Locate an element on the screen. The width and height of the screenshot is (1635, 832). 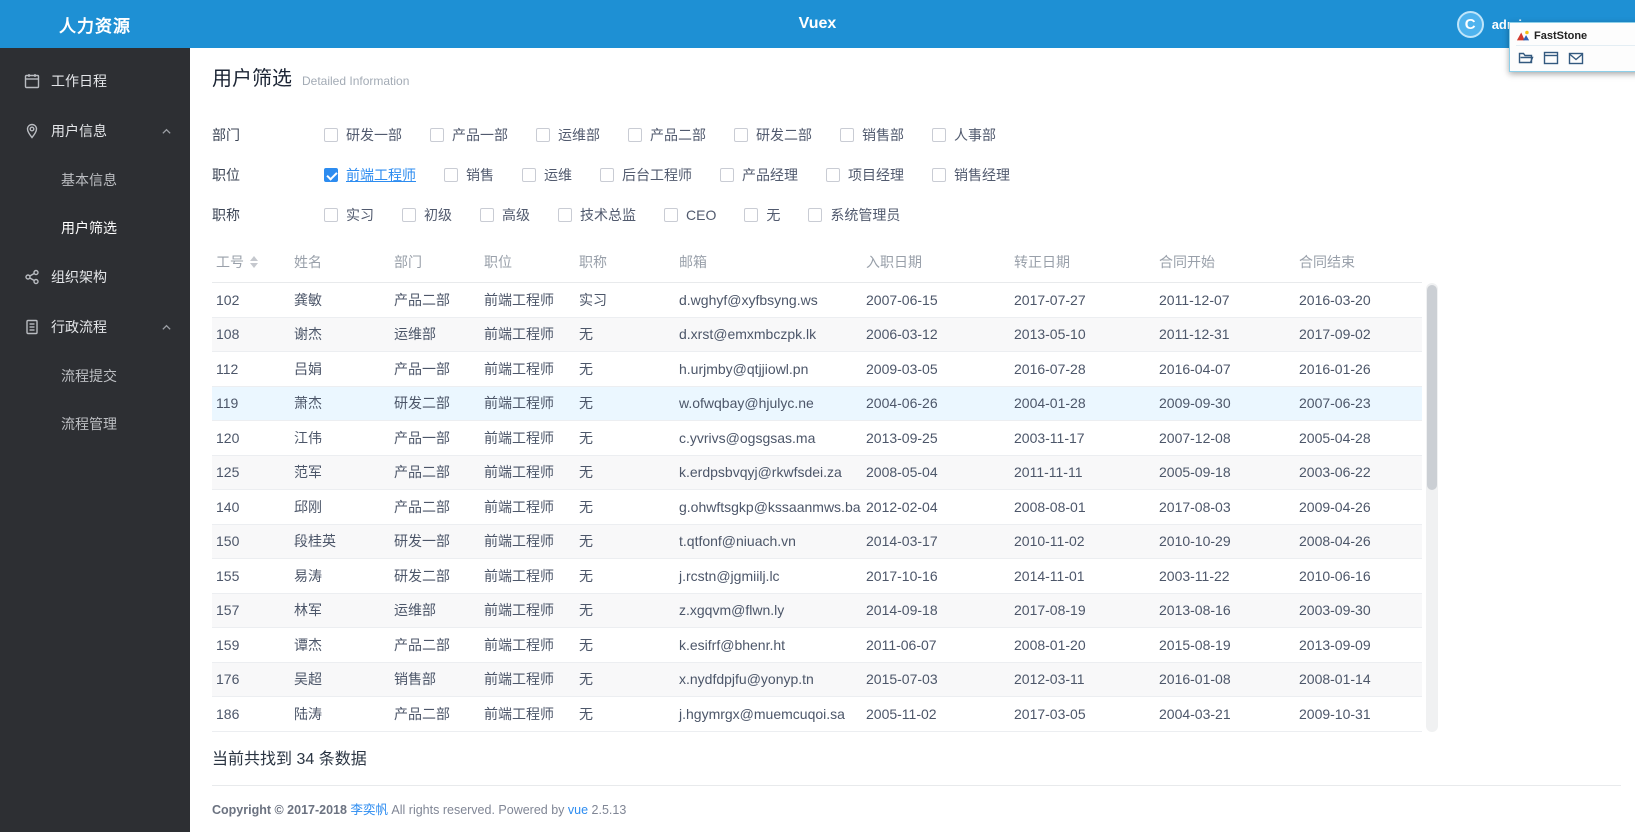
filter-checkbox-option: 运维部 is located at coordinates (568, 135).